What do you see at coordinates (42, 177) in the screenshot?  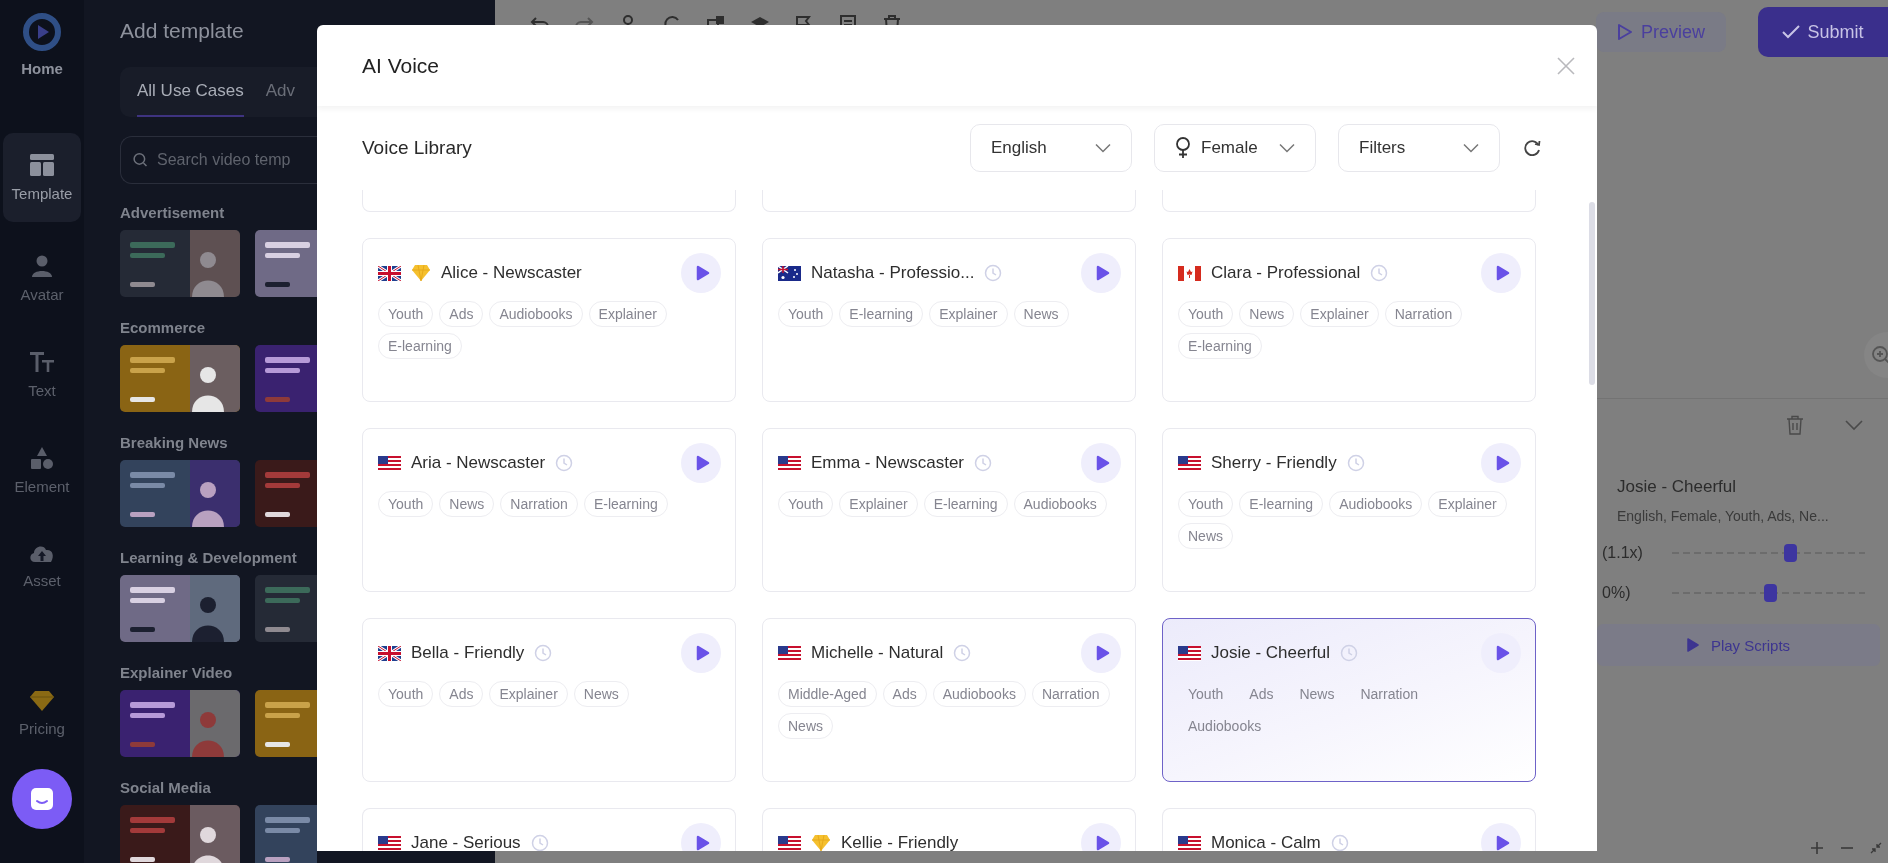 I see `rail-item: Template` at bounding box center [42, 177].